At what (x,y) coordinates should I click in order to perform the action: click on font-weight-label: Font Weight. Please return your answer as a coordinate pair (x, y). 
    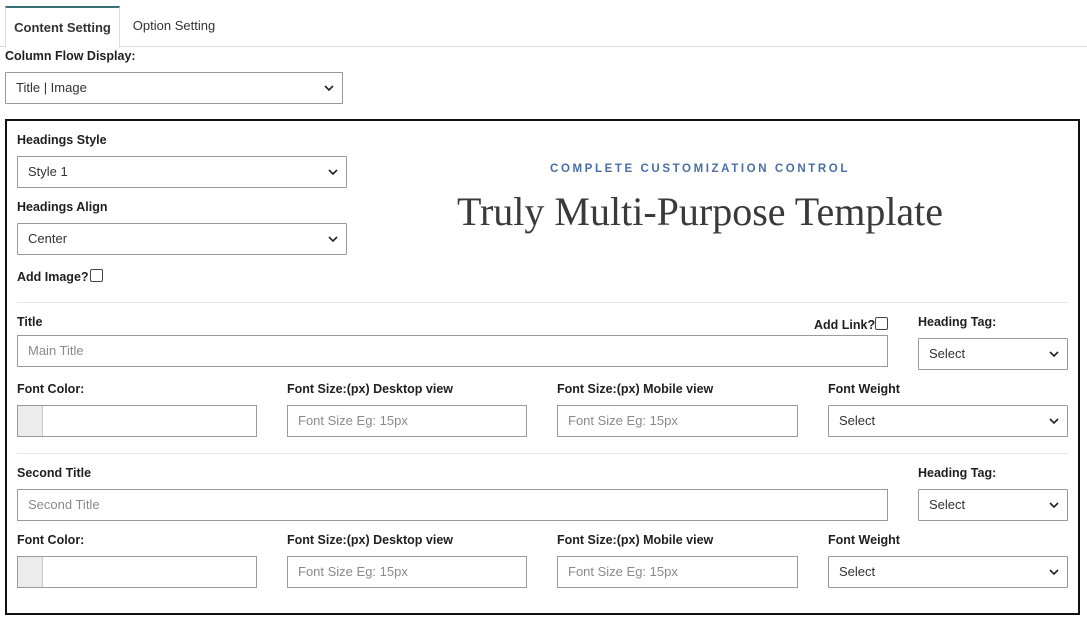
    Looking at the image, I should click on (864, 389).